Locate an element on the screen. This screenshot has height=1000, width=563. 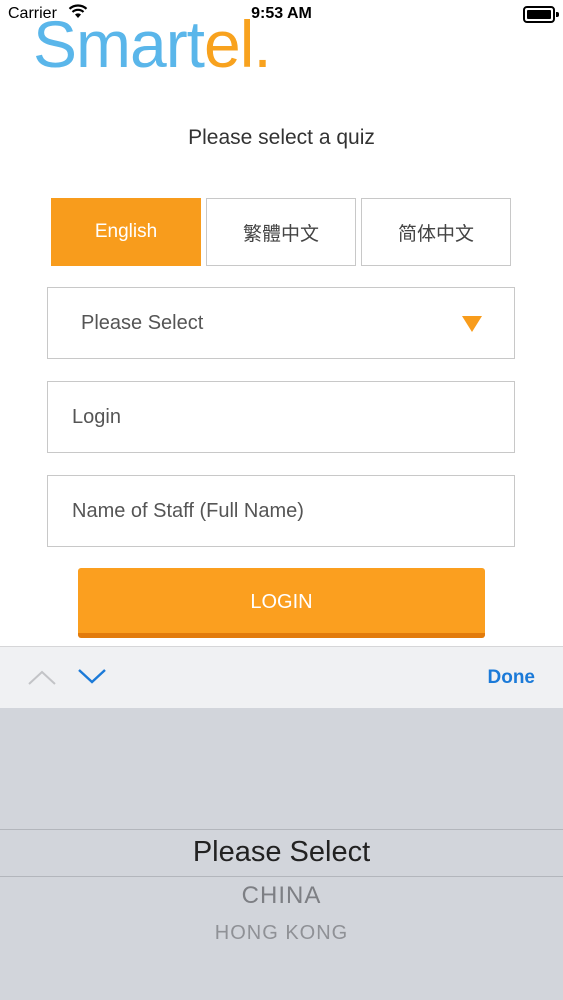
picker-option-selected: Please Select is located at coordinates (281, 852).